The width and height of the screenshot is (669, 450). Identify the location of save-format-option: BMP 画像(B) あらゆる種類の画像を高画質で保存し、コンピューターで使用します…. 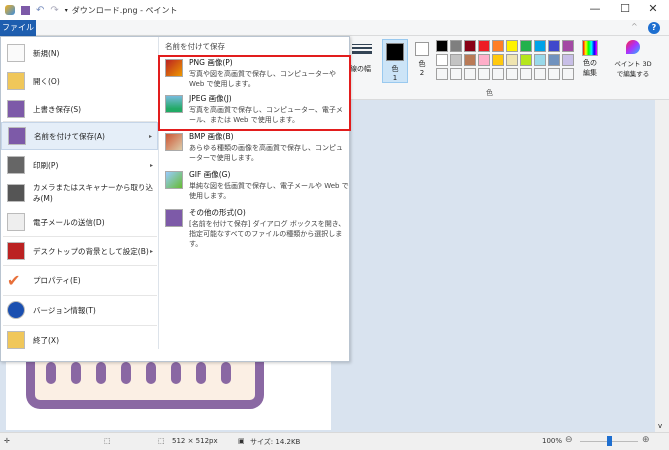
(256, 147).